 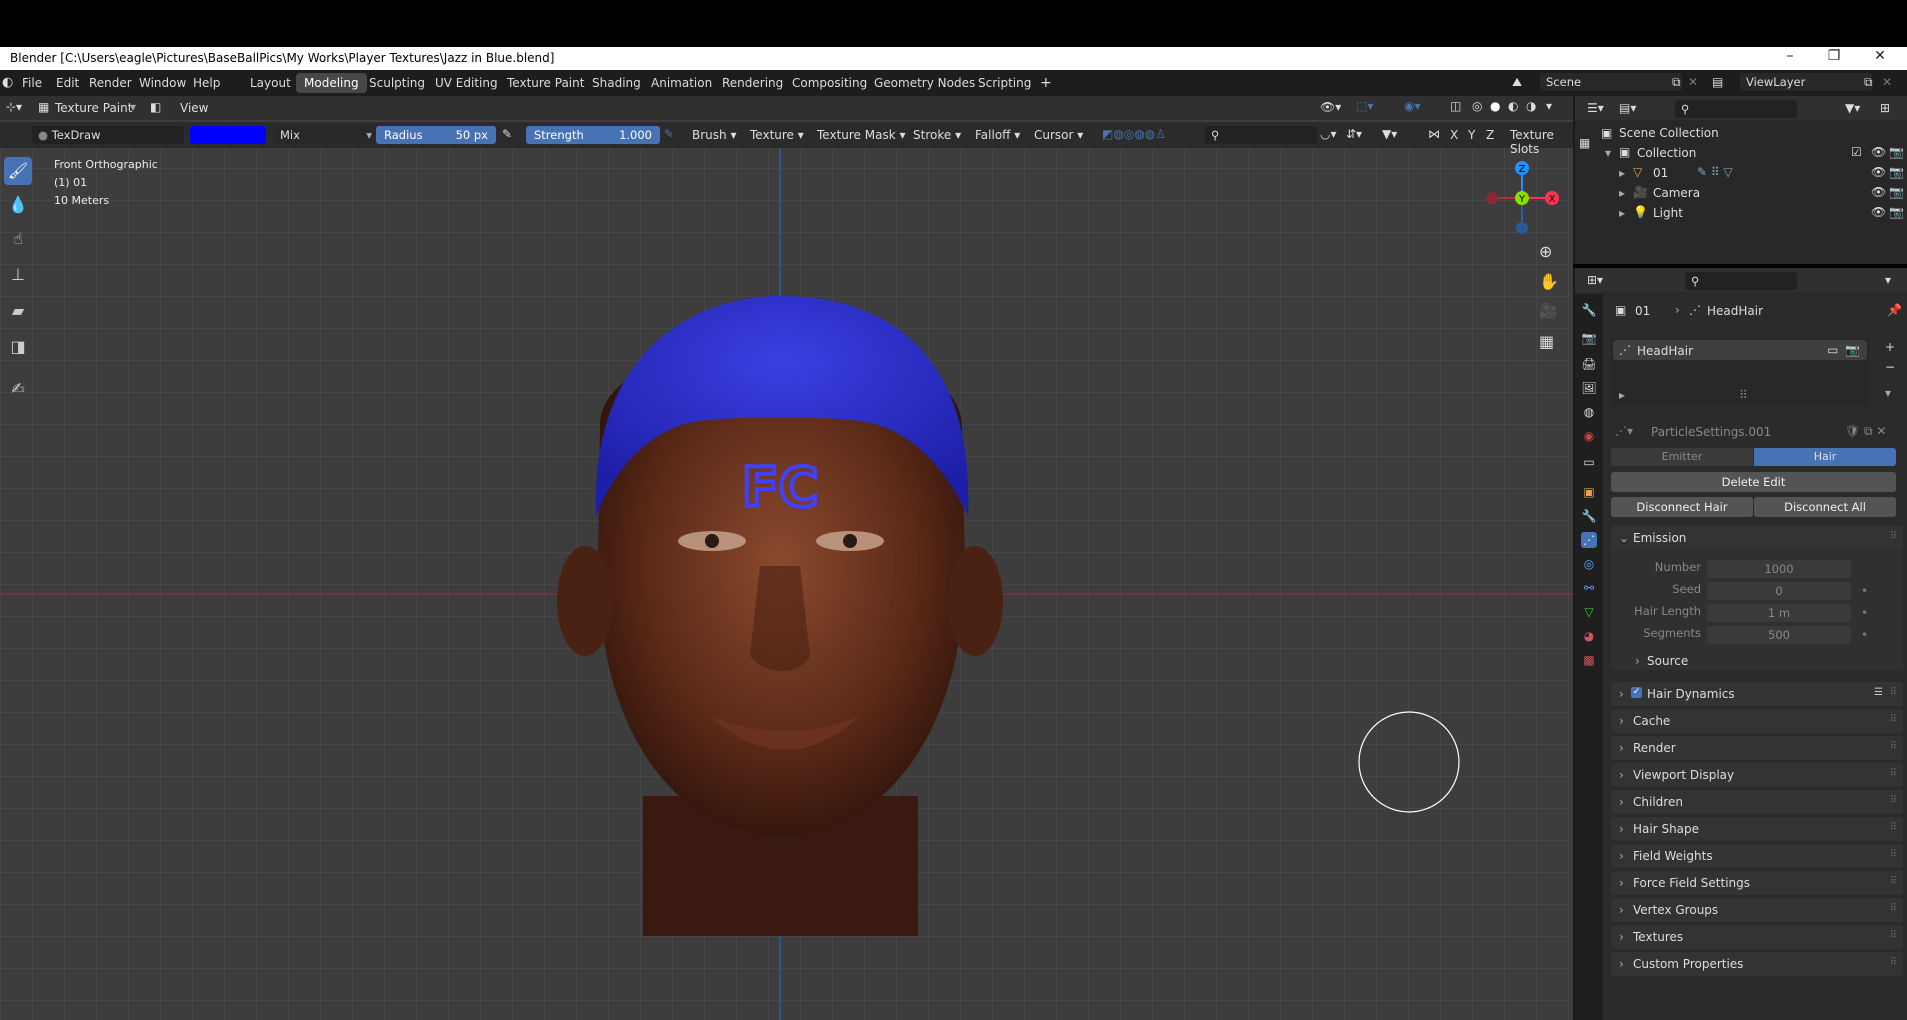 What do you see at coordinates (752, 83) in the screenshot?
I see `tab-rendering: Rendering` at bounding box center [752, 83].